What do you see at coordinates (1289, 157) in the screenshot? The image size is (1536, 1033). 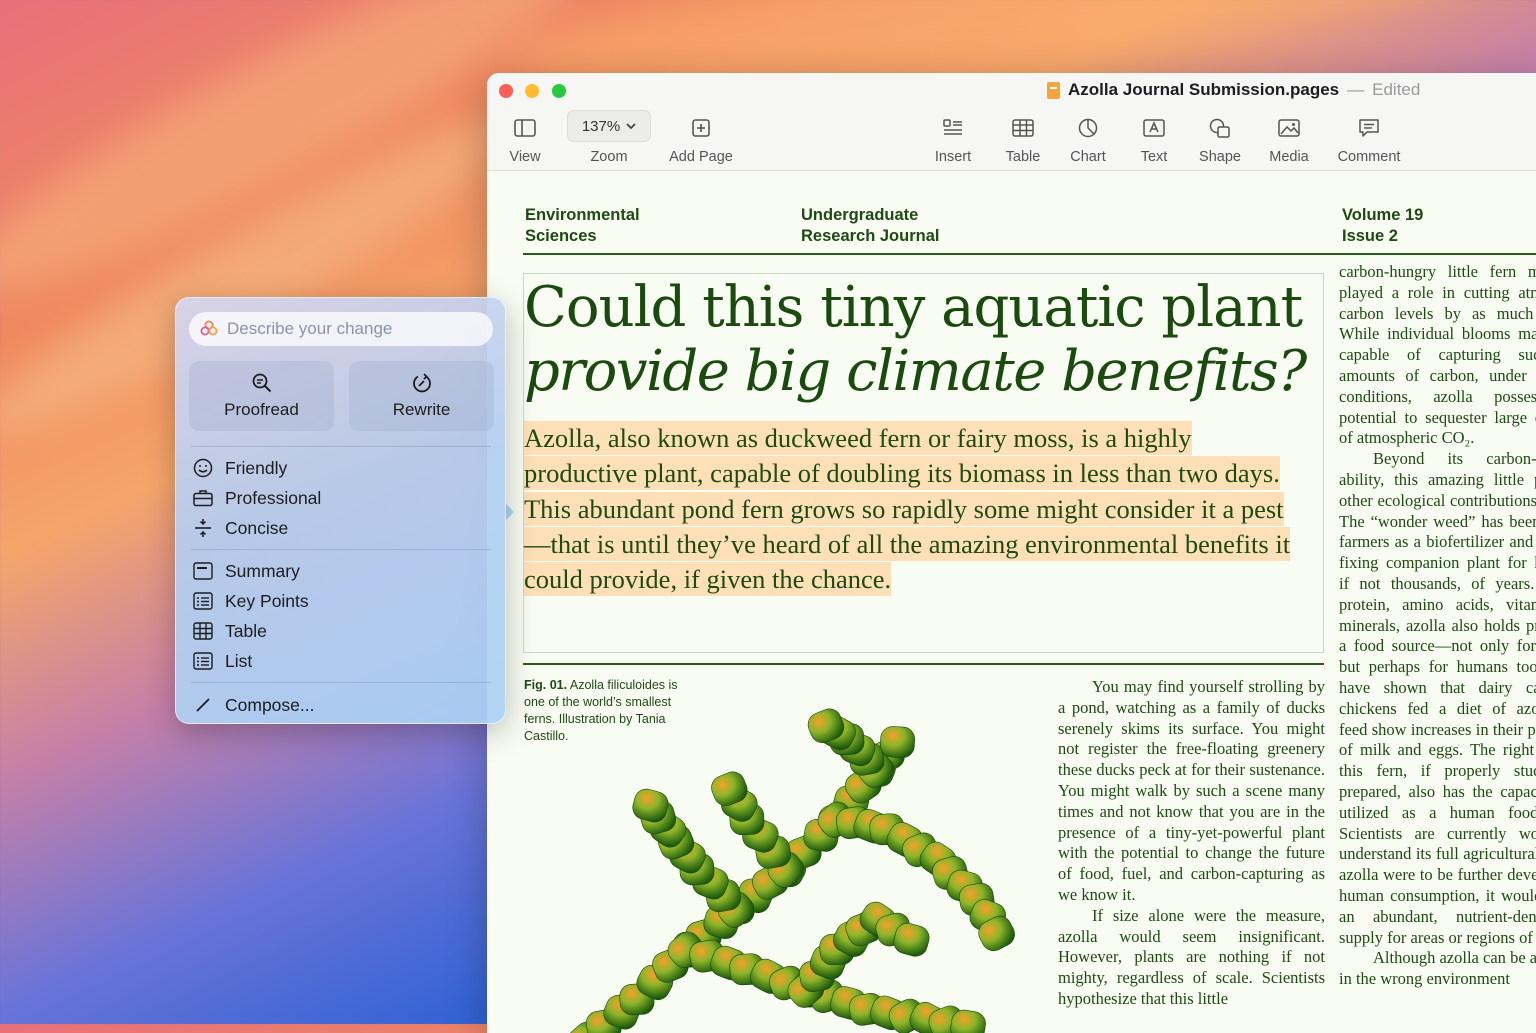 I see `media-label: Media` at bounding box center [1289, 157].